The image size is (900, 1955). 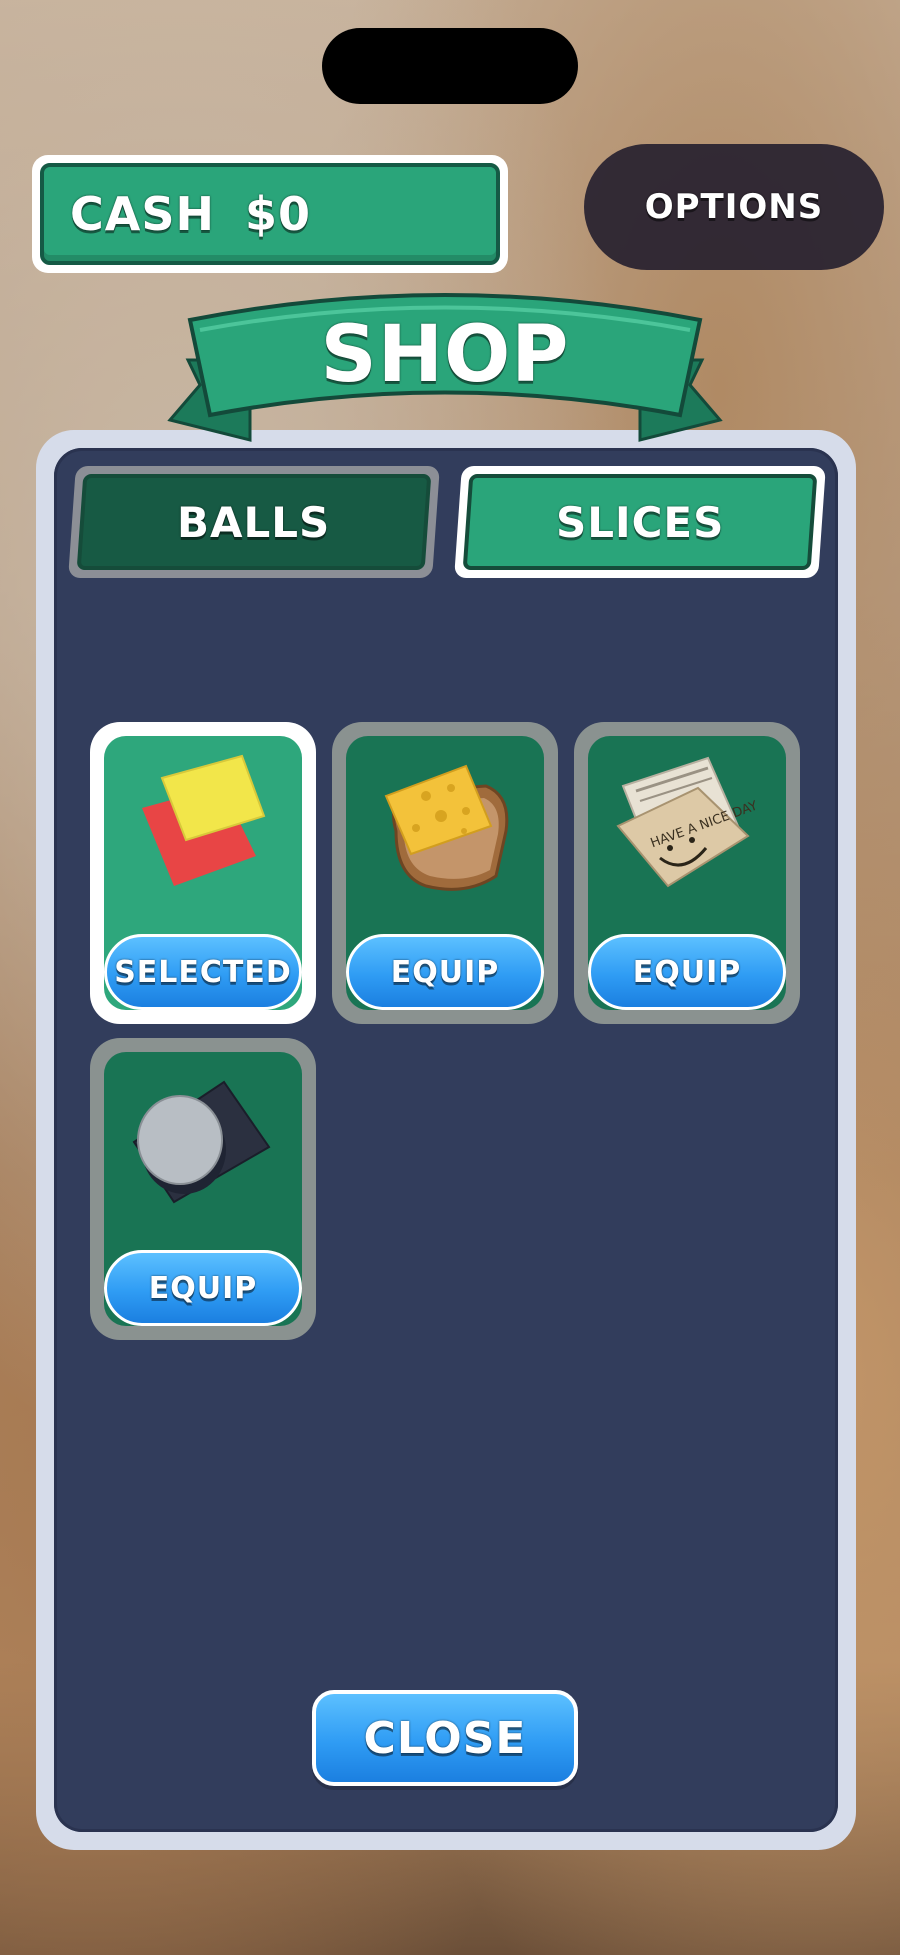 What do you see at coordinates (203, 1147) in the screenshot?
I see `metal-disc-slice-icon` at bounding box center [203, 1147].